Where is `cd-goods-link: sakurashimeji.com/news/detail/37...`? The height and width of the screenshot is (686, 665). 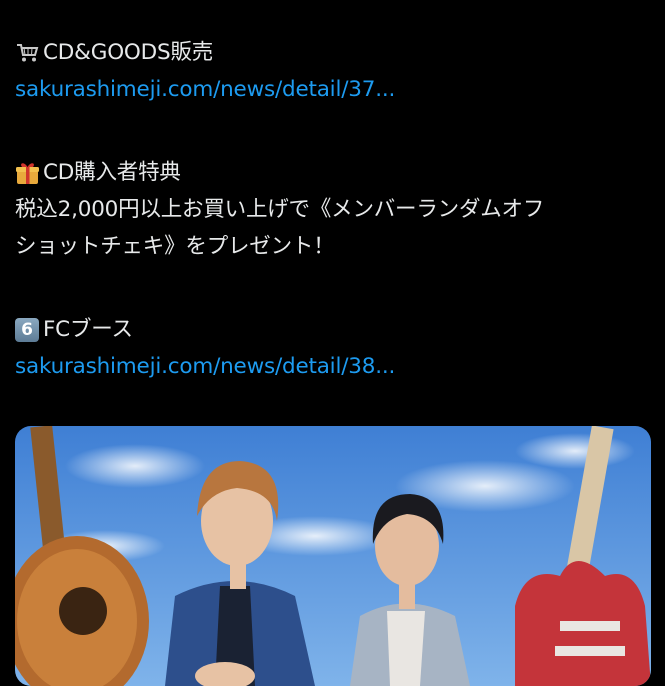
cd-goods-link: sakurashimeji.com/news/detail/37... is located at coordinates (205, 89).